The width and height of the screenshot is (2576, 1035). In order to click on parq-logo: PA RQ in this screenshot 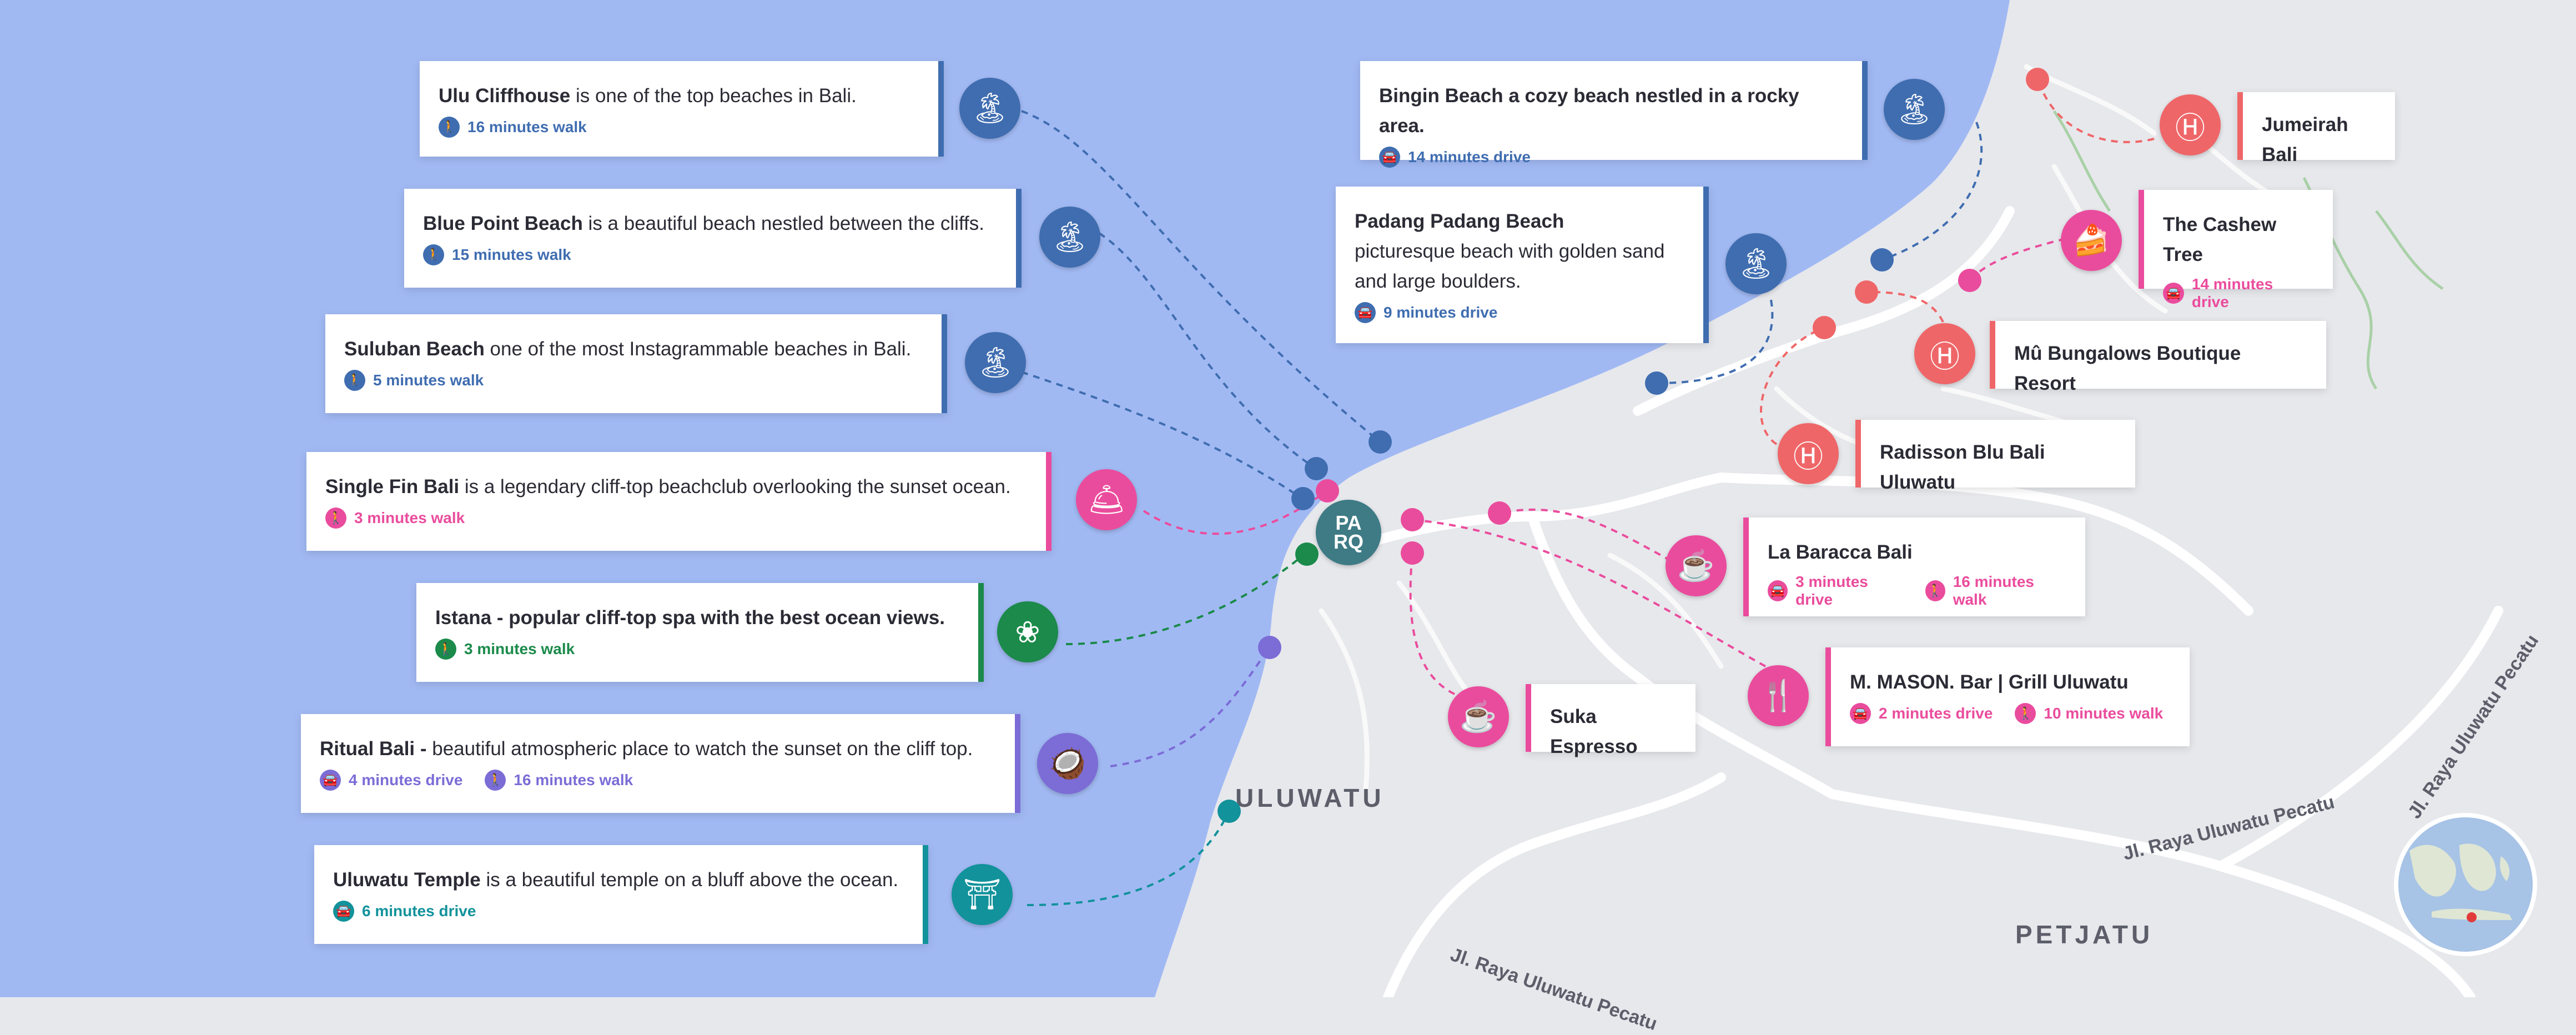, I will do `click(1348, 532)`.